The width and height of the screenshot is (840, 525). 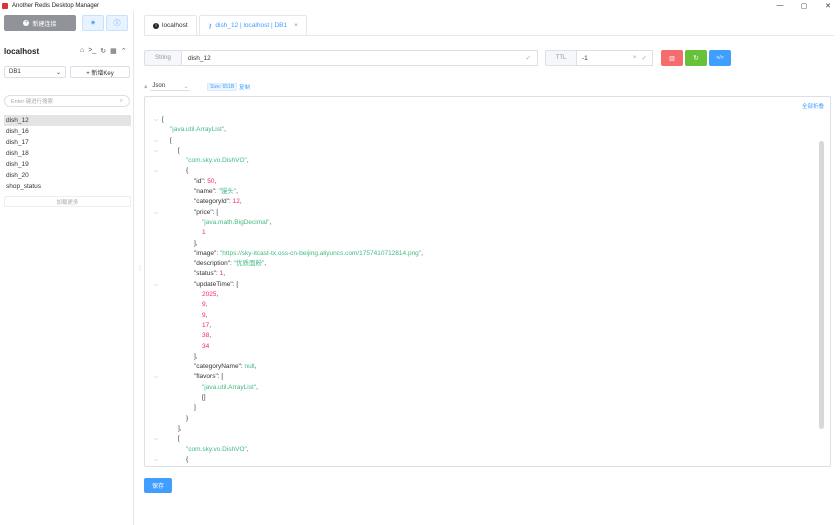 I want to click on refresh-icon: ↻, so click(x=103, y=51).